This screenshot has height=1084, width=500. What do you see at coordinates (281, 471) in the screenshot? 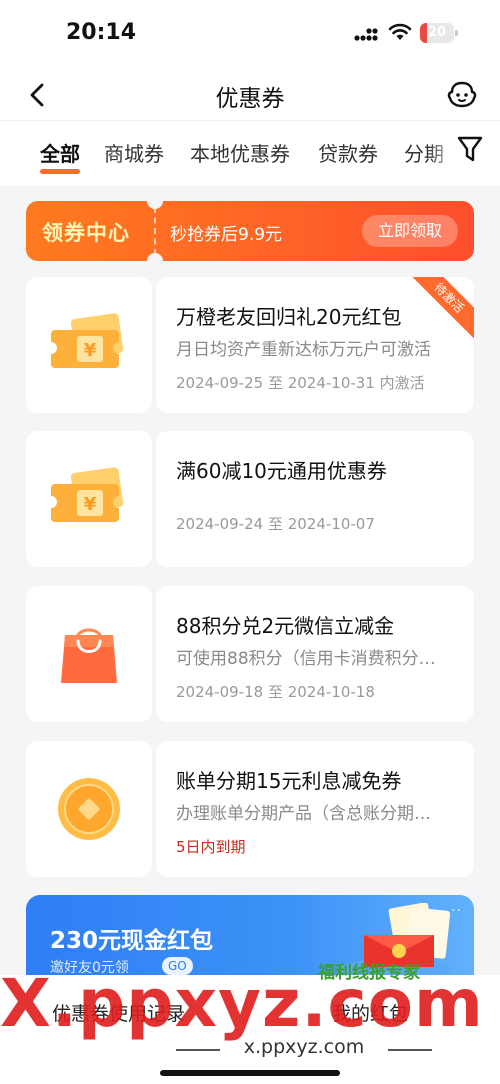
I see `coupon-title: 满60减10元通用优惠券` at bounding box center [281, 471].